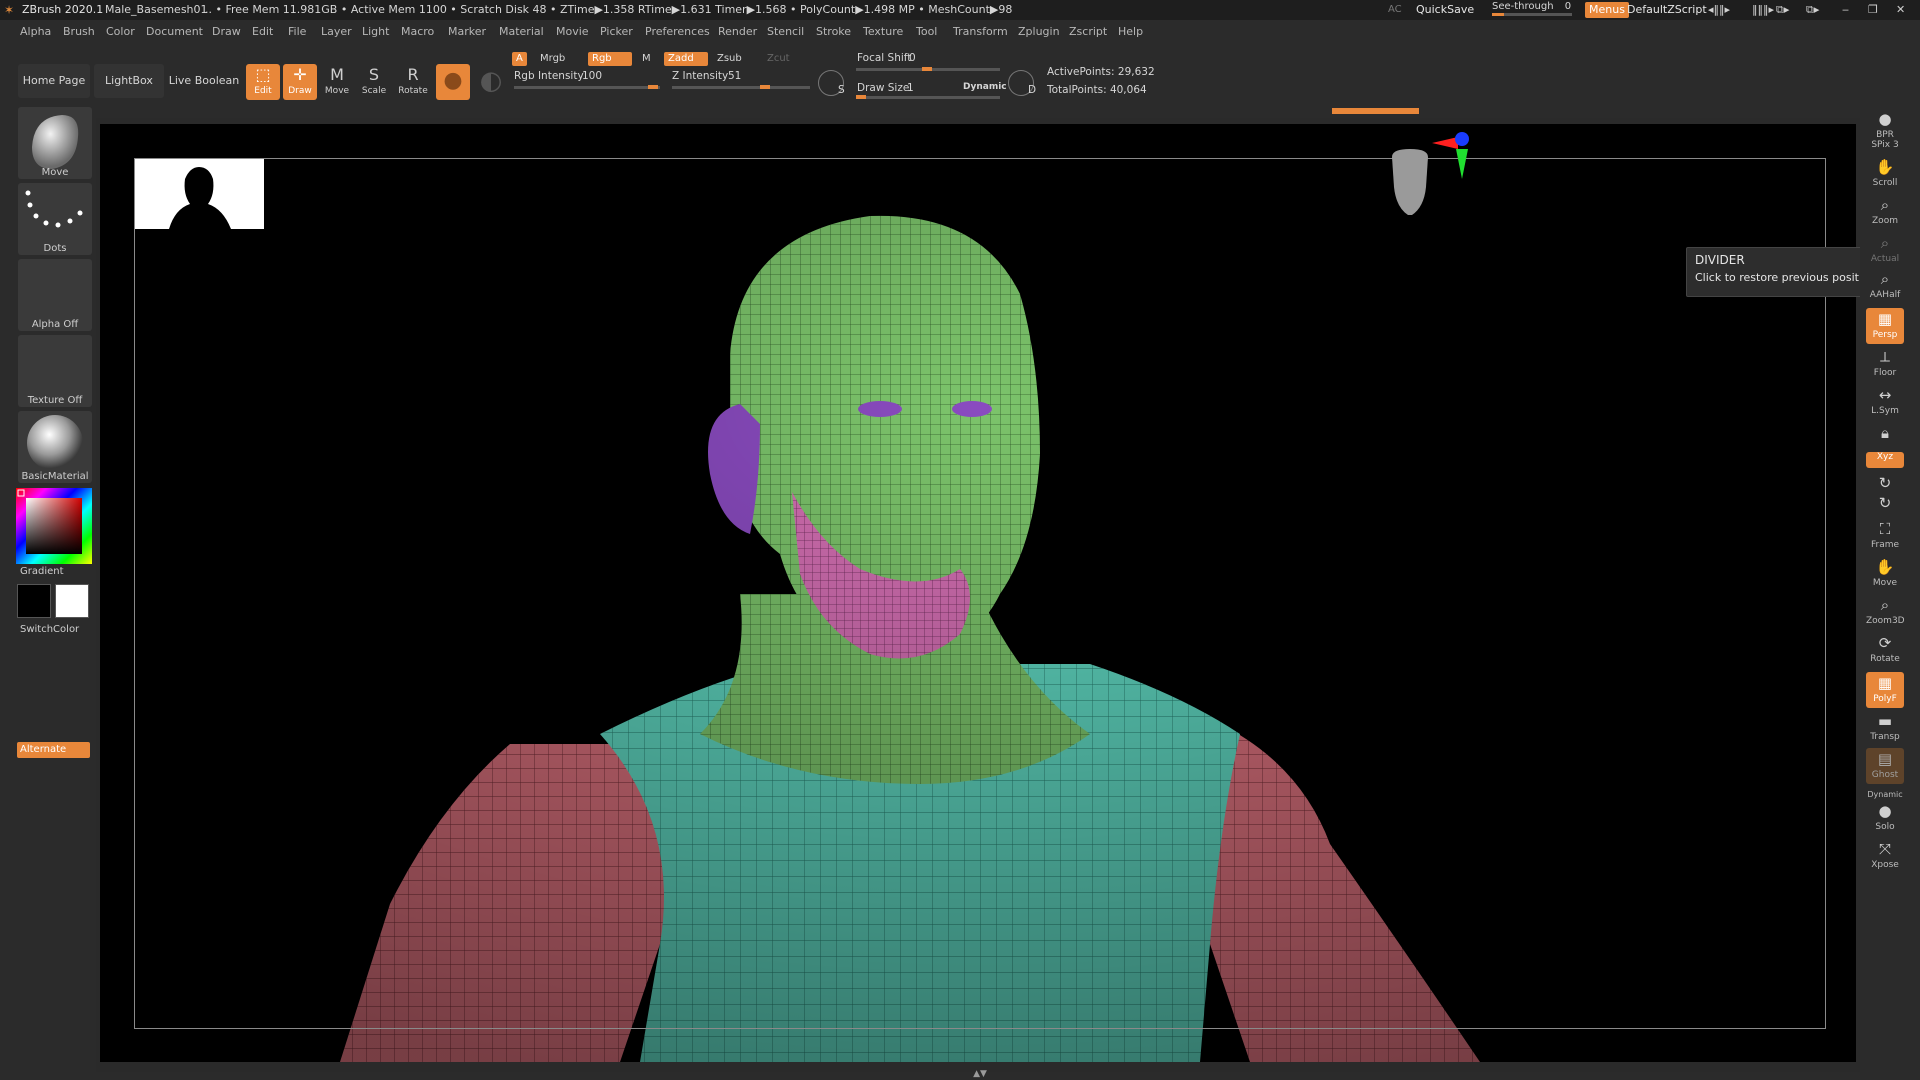 This screenshot has width=1920, height=1080. I want to click on scale-button: S Scale, so click(374, 82).